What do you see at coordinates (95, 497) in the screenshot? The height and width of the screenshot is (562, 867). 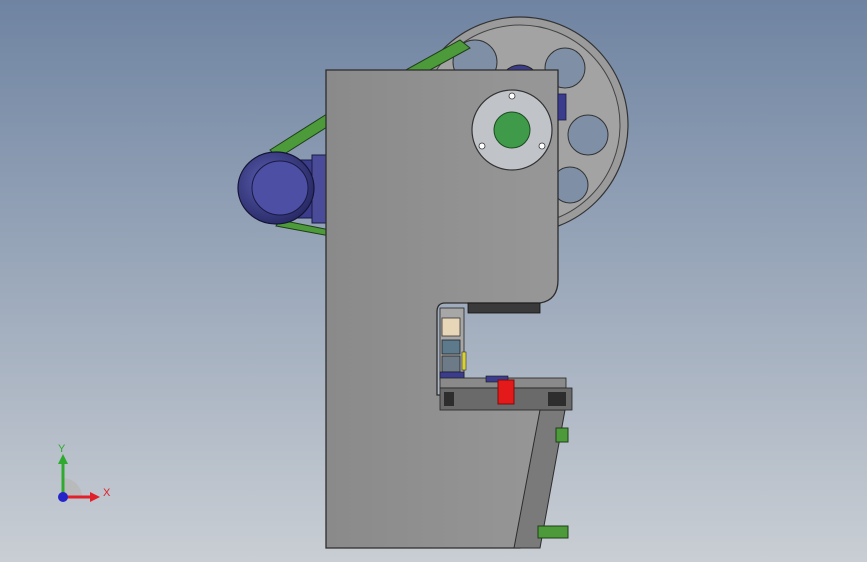 I see `x-axis-head` at bounding box center [95, 497].